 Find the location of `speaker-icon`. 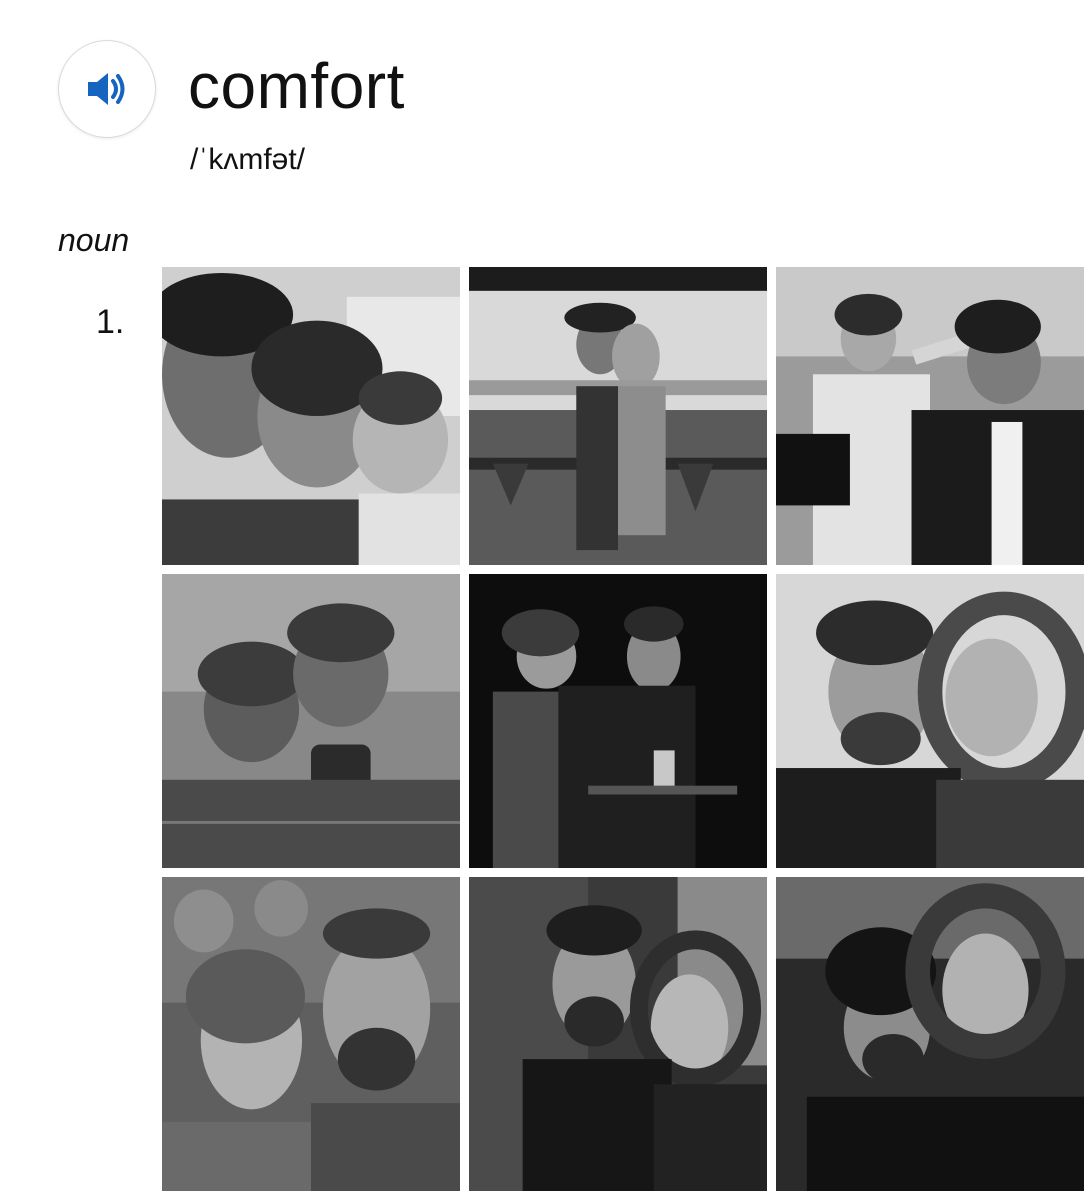

speaker-icon is located at coordinates (107, 89).